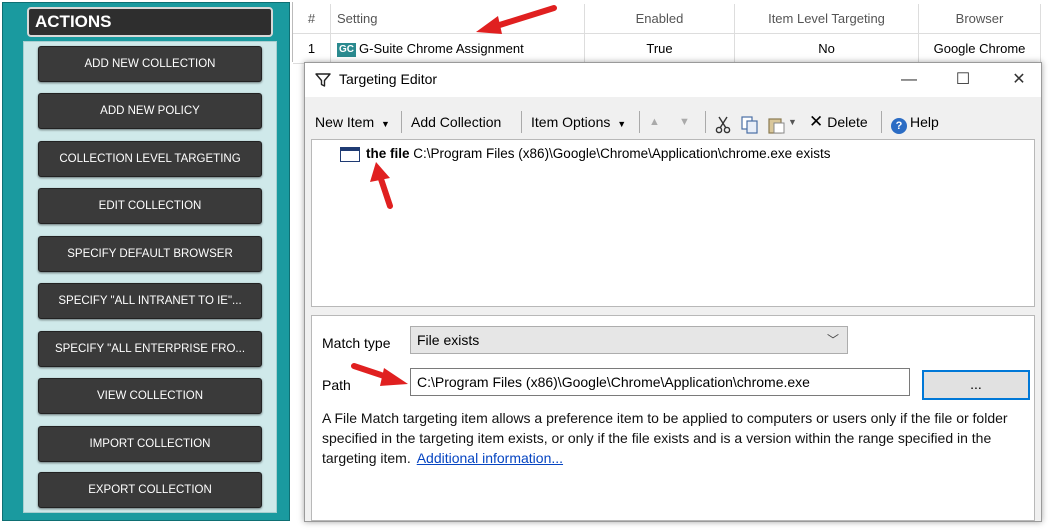 This screenshot has height=530, width=1061. What do you see at coordinates (980, 19) in the screenshot?
I see `column-header-browser: Browser` at bounding box center [980, 19].